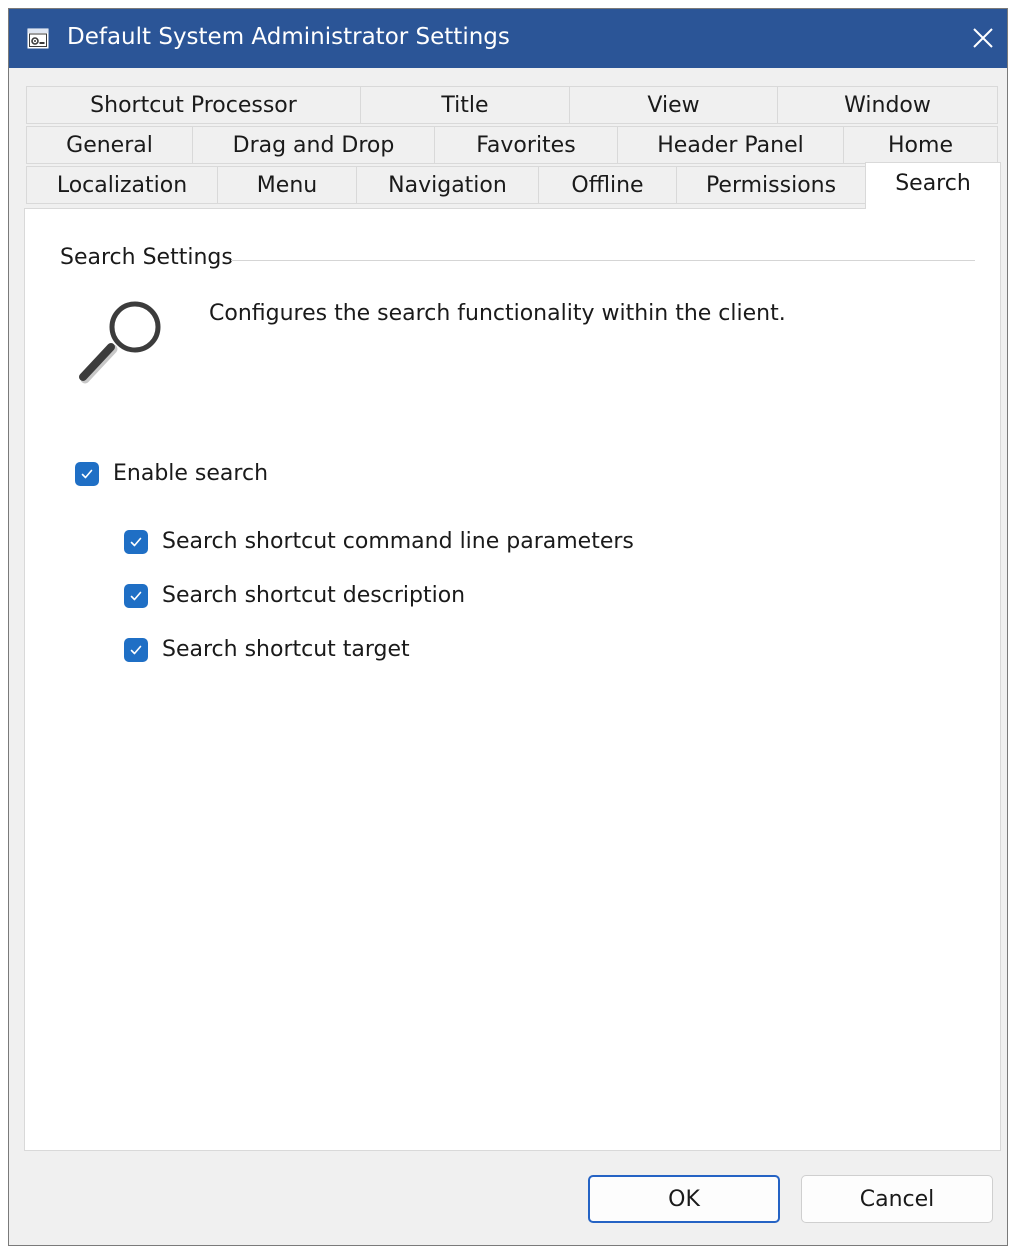 This screenshot has width=1009, height=1248. Describe the element at coordinates (730, 145) in the screenshot. I see `tab-header-panel: Header Panel` at that location.